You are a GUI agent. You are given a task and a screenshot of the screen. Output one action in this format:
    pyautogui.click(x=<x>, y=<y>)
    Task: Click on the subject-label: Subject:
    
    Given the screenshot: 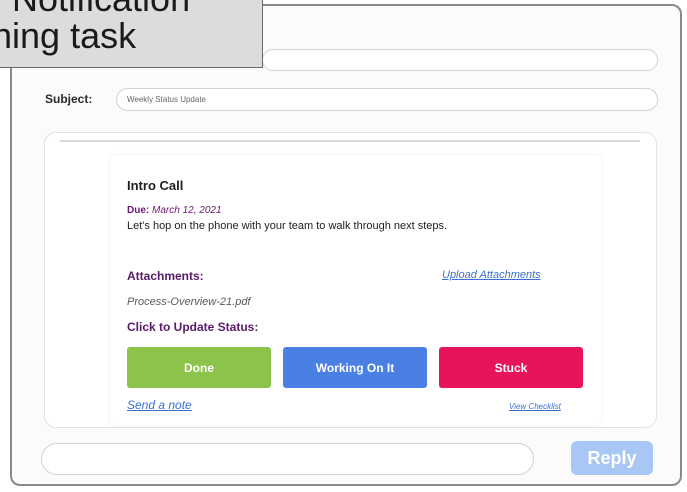 What is the action you would take?
    pyautogui.click(x=69, y=99)
    